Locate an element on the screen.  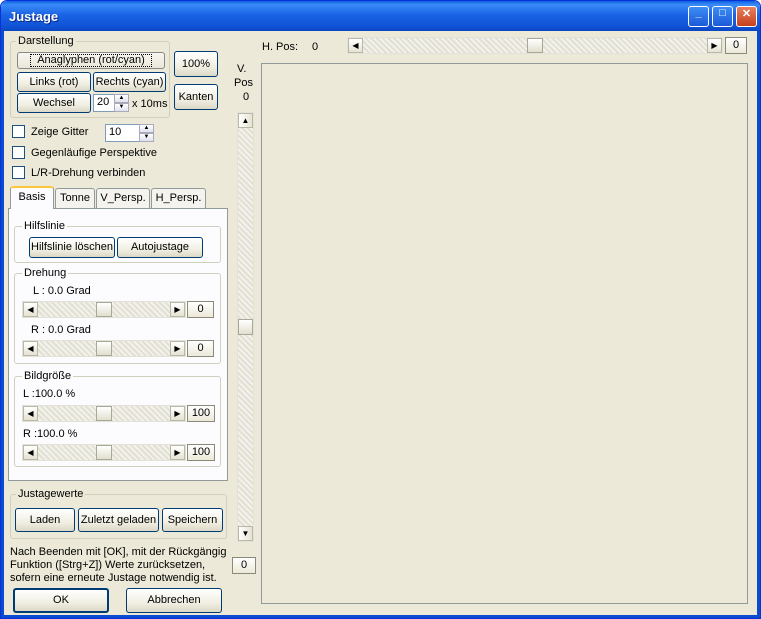
rotation-l-value: 0 is located at coordinates (200, 309).